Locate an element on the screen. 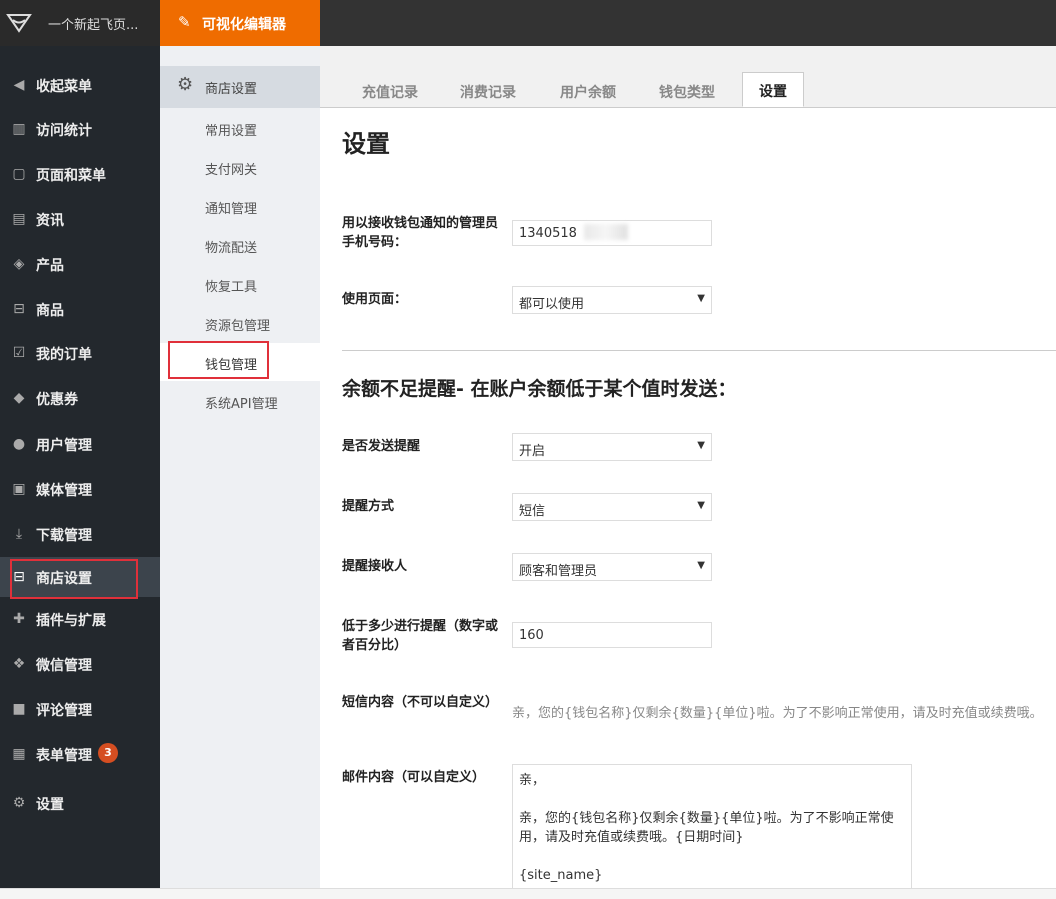  magic-wand-icon: ✎ is located at coordinates (184, 22).